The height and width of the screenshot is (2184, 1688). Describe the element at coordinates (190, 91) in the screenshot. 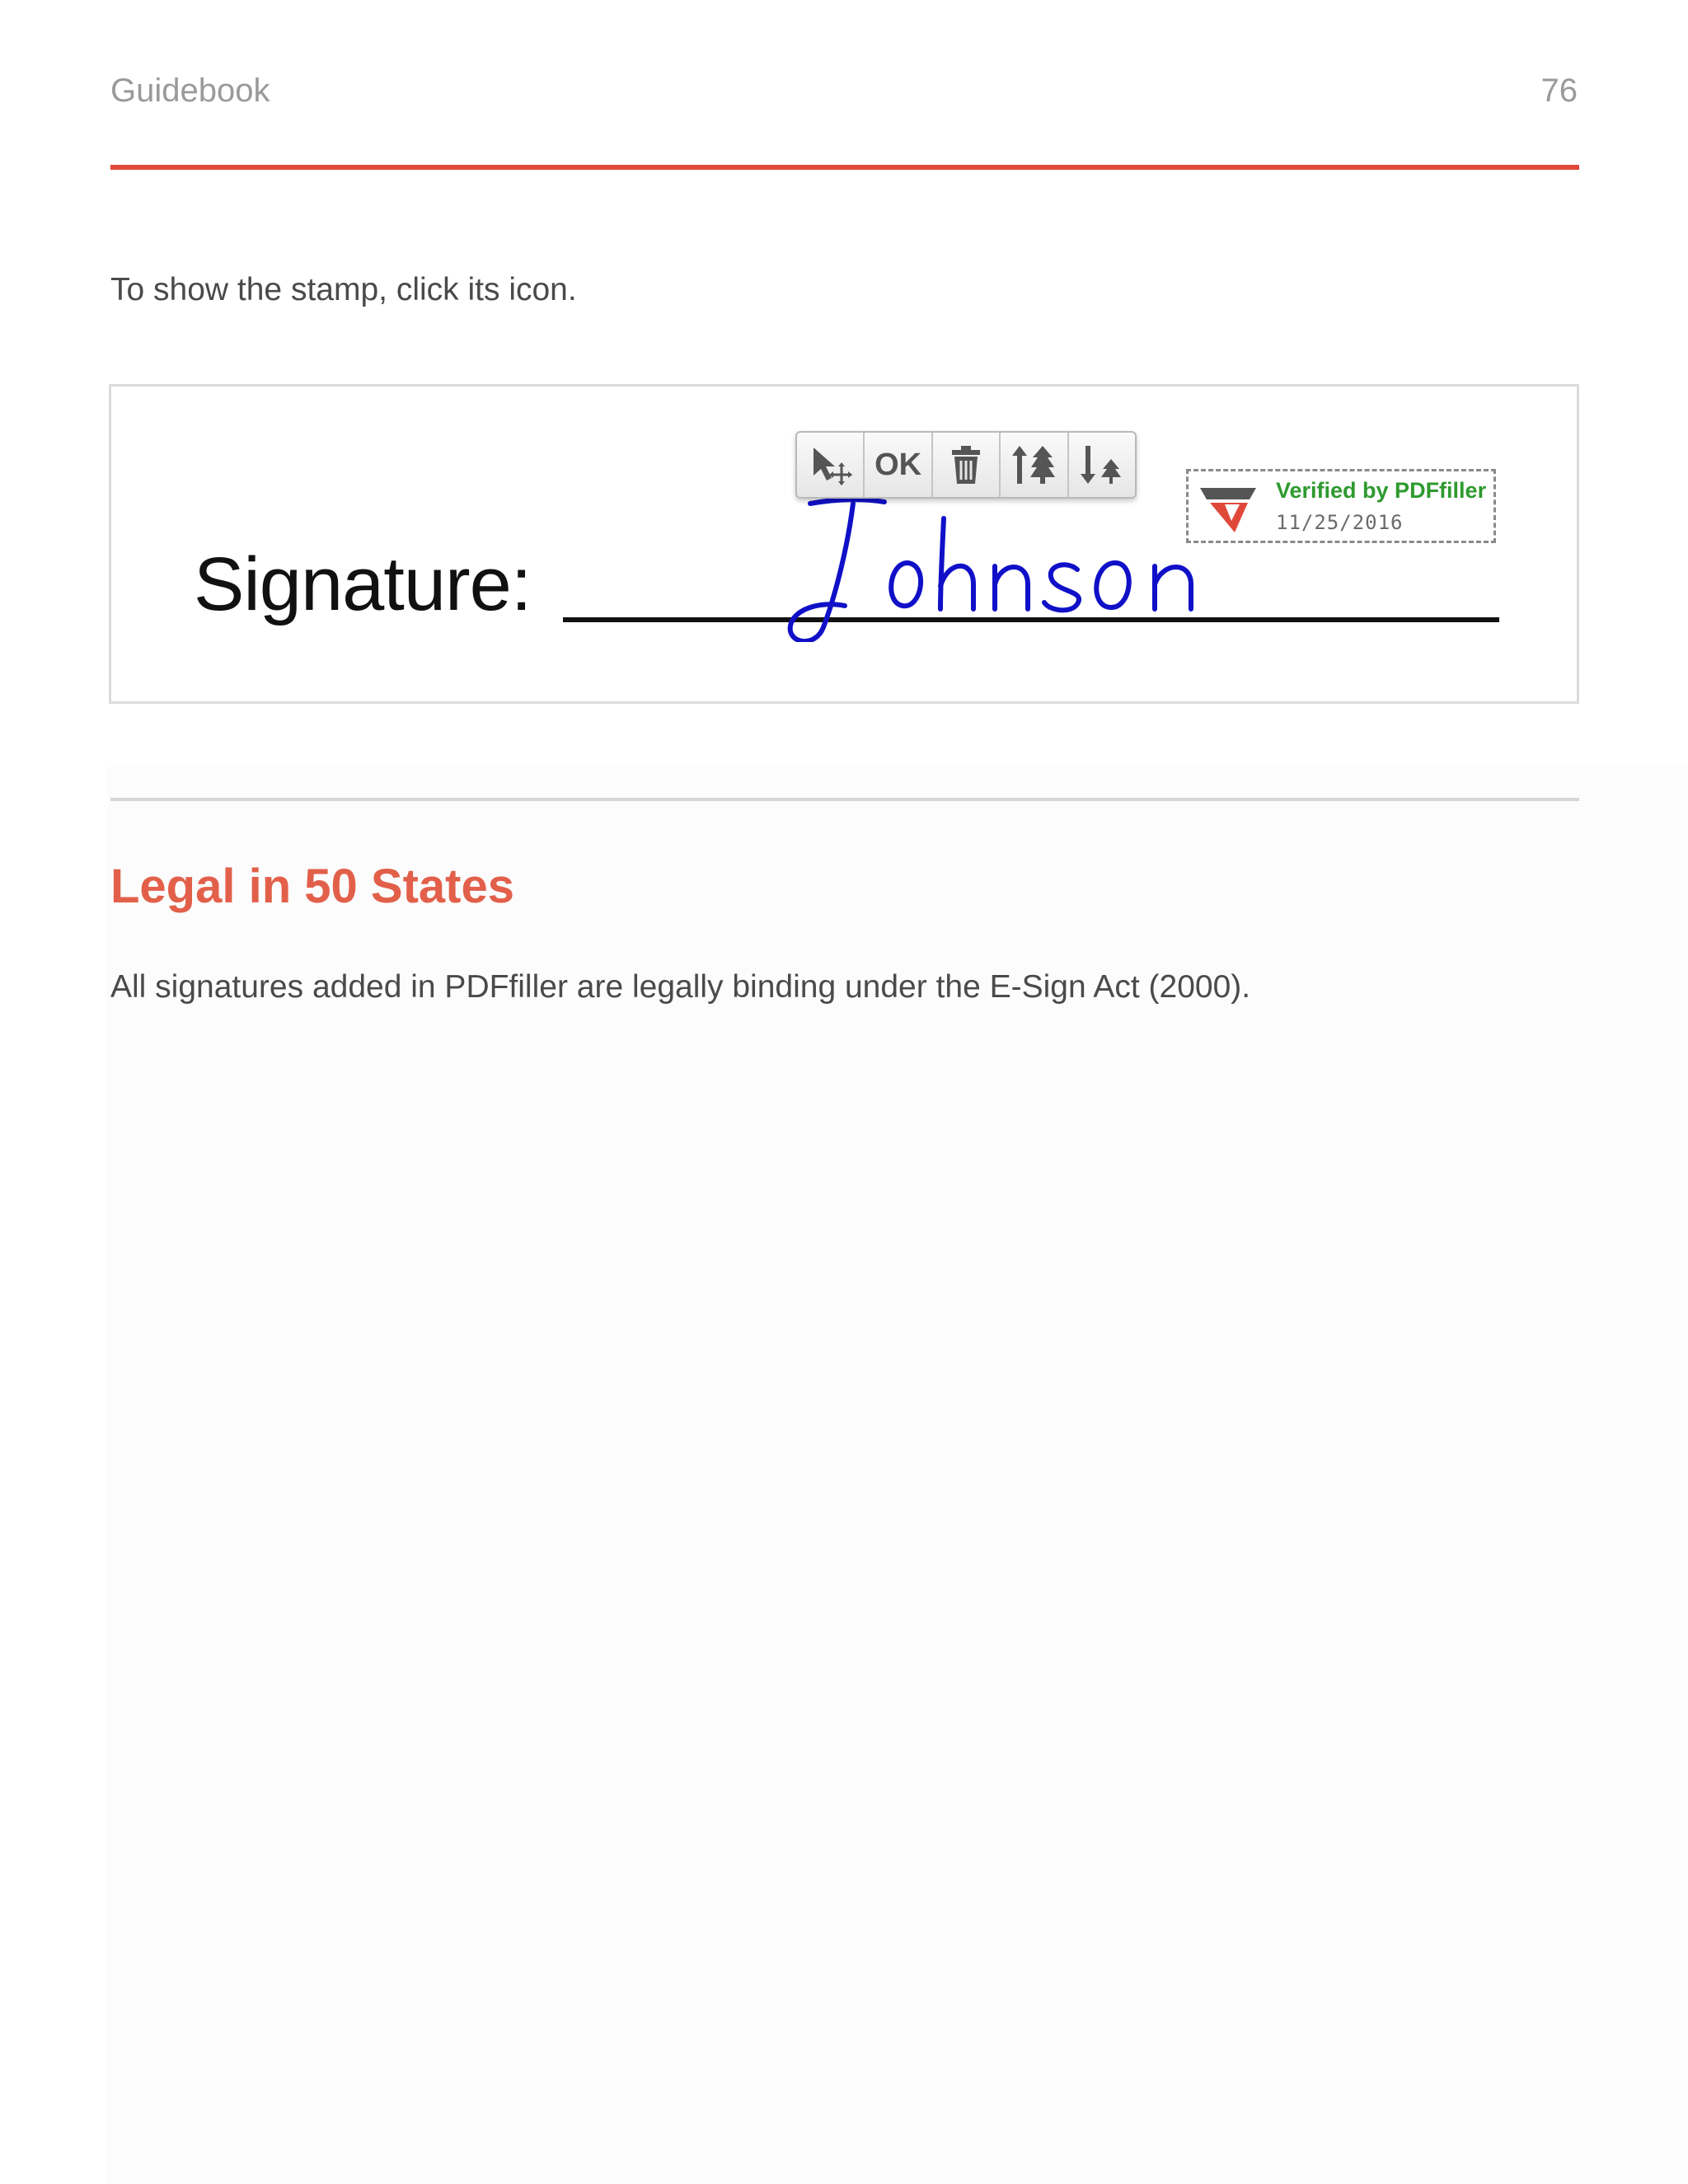

I see `header-title: Guidebook` at that location.